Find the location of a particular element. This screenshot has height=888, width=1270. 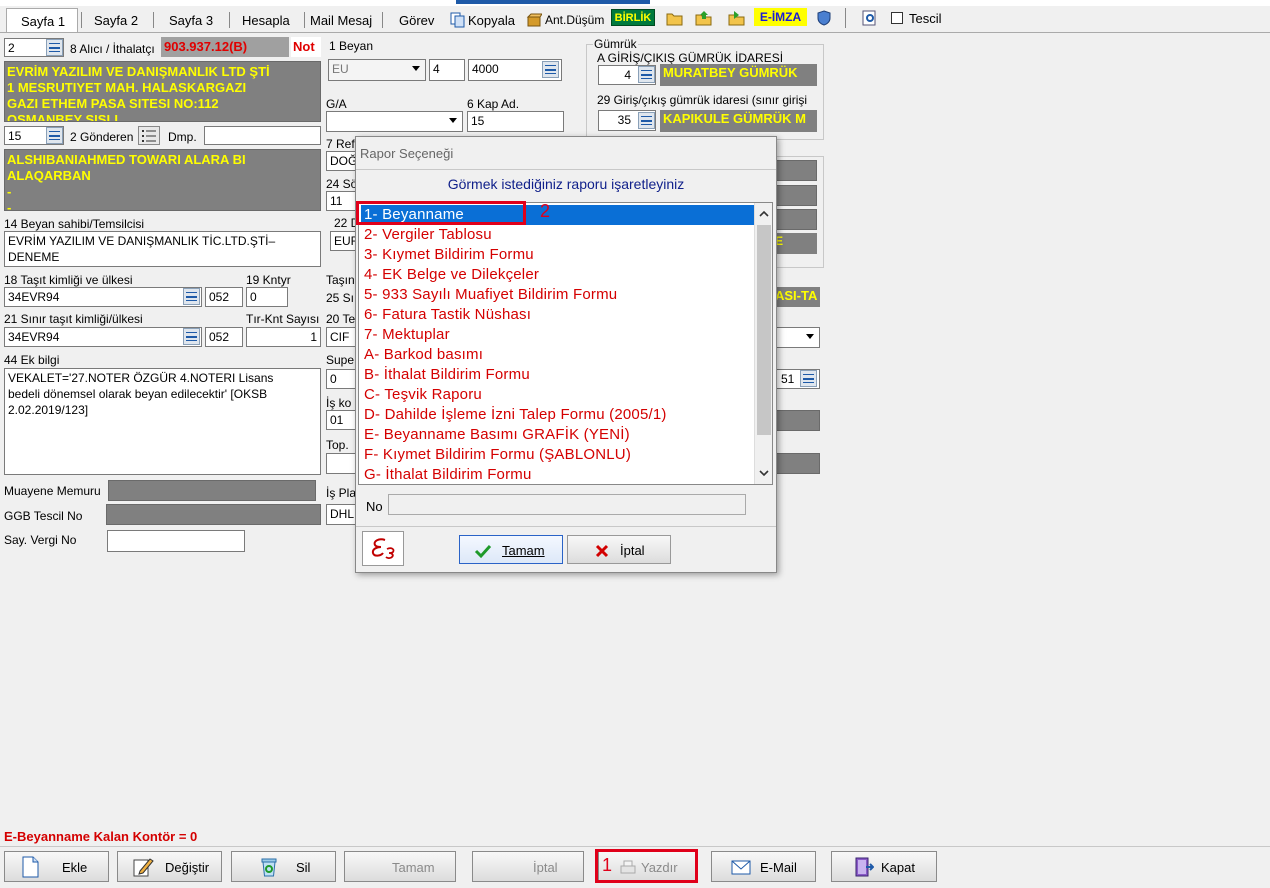

tasit-lookup-button is located at coordinates (191, 296).